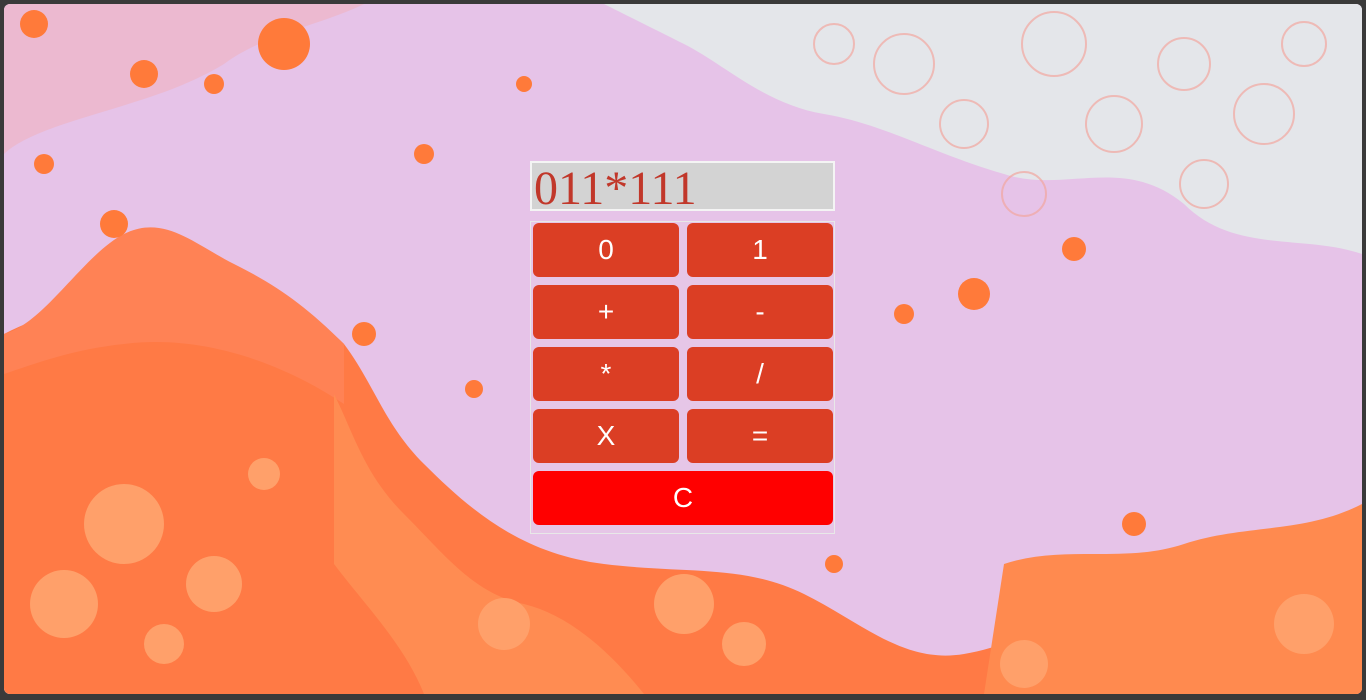 This screenshot has width=1366, height=700. What do you see at coordinates (682, 186) in the screenshot?
I see `calculator-display: 011*111` at bounding box center [682, 186].